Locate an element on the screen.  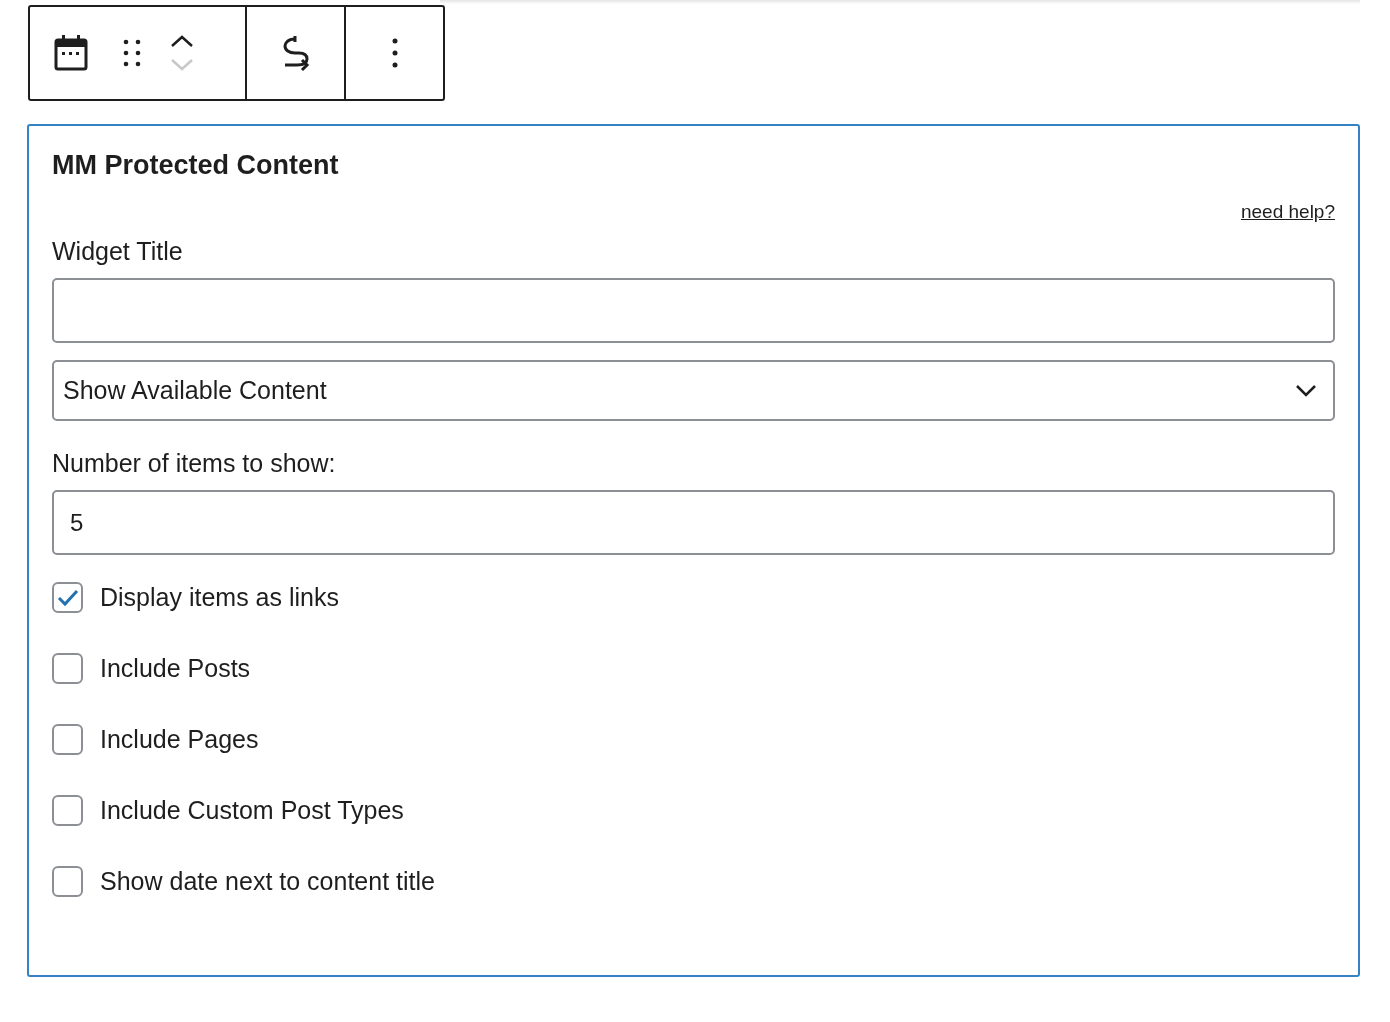
field-label: Number of items to show: is located at coordinates (194, 463).